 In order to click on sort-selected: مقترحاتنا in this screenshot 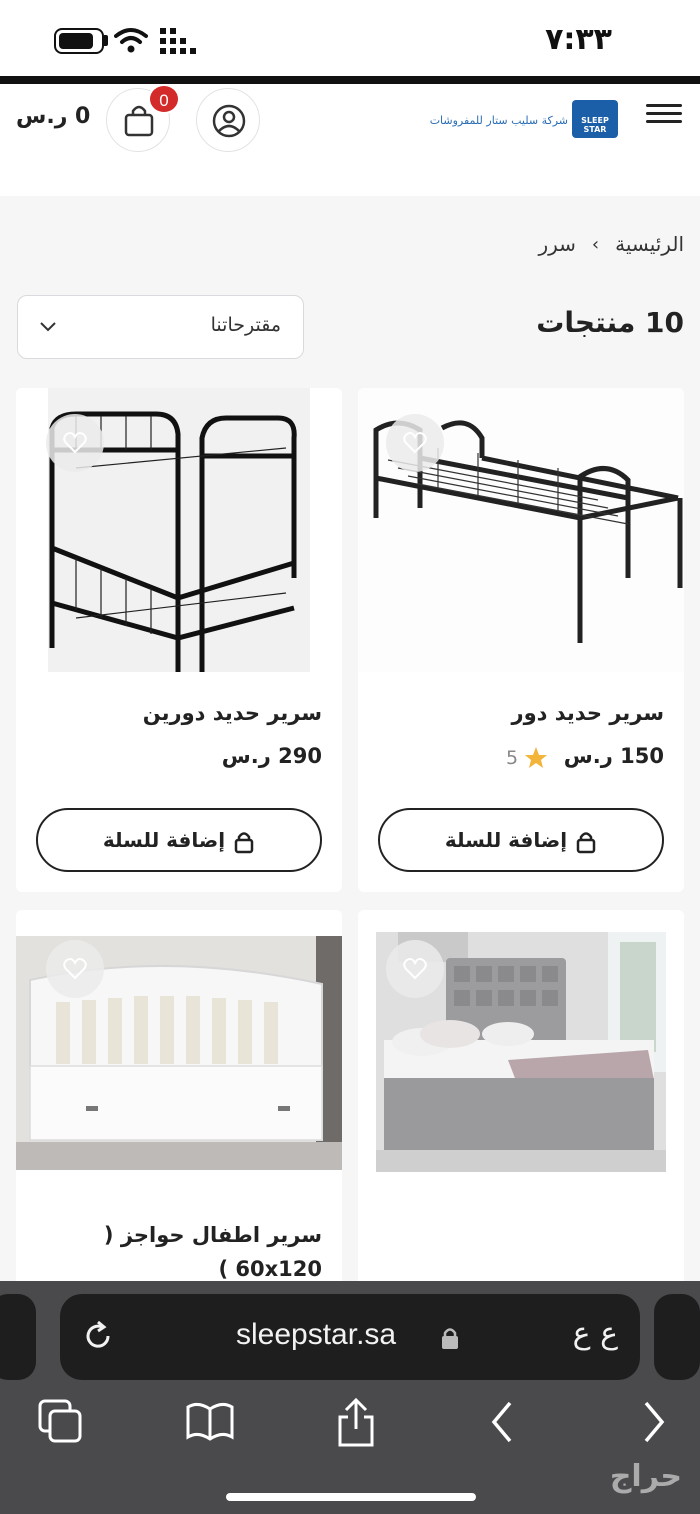, I will do `click(245, 325)`.